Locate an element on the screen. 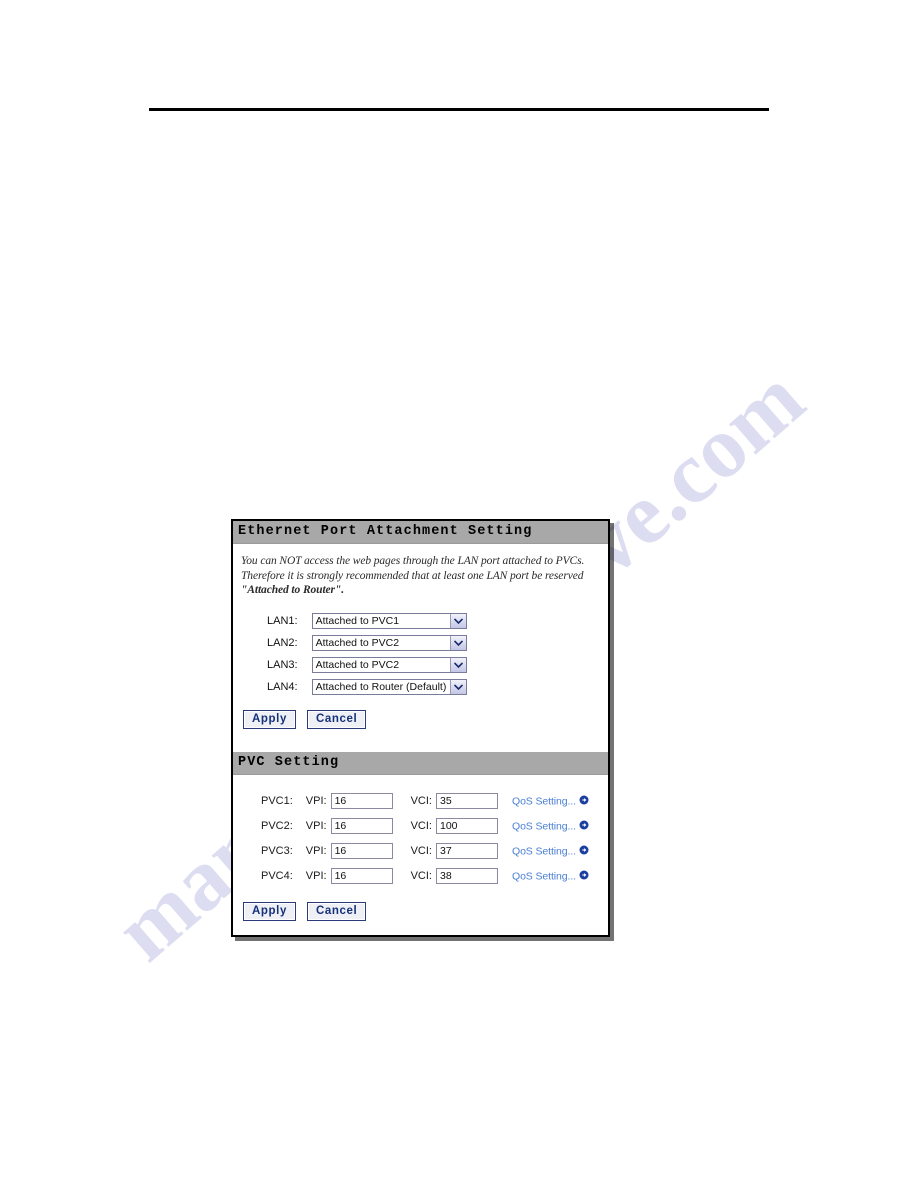  pvc4-vpi-input: 16 is located at coordinates (361, 876).